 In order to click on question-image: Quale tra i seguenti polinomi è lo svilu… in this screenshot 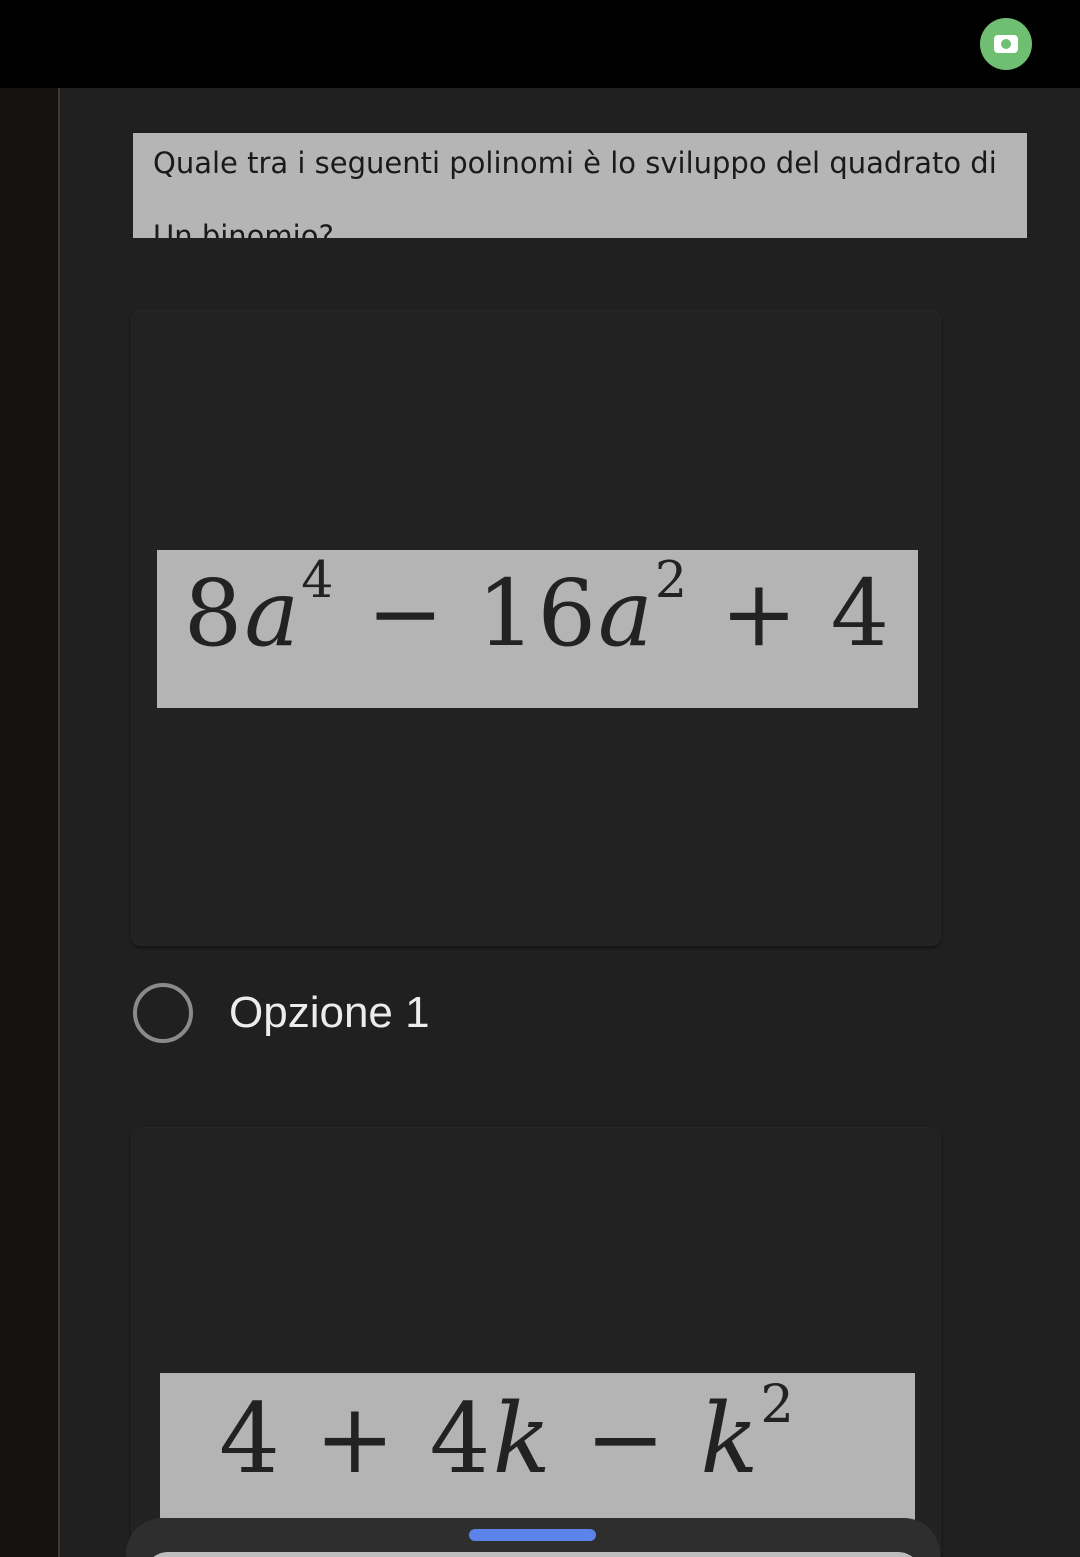, I will do `click(580, 185)`.